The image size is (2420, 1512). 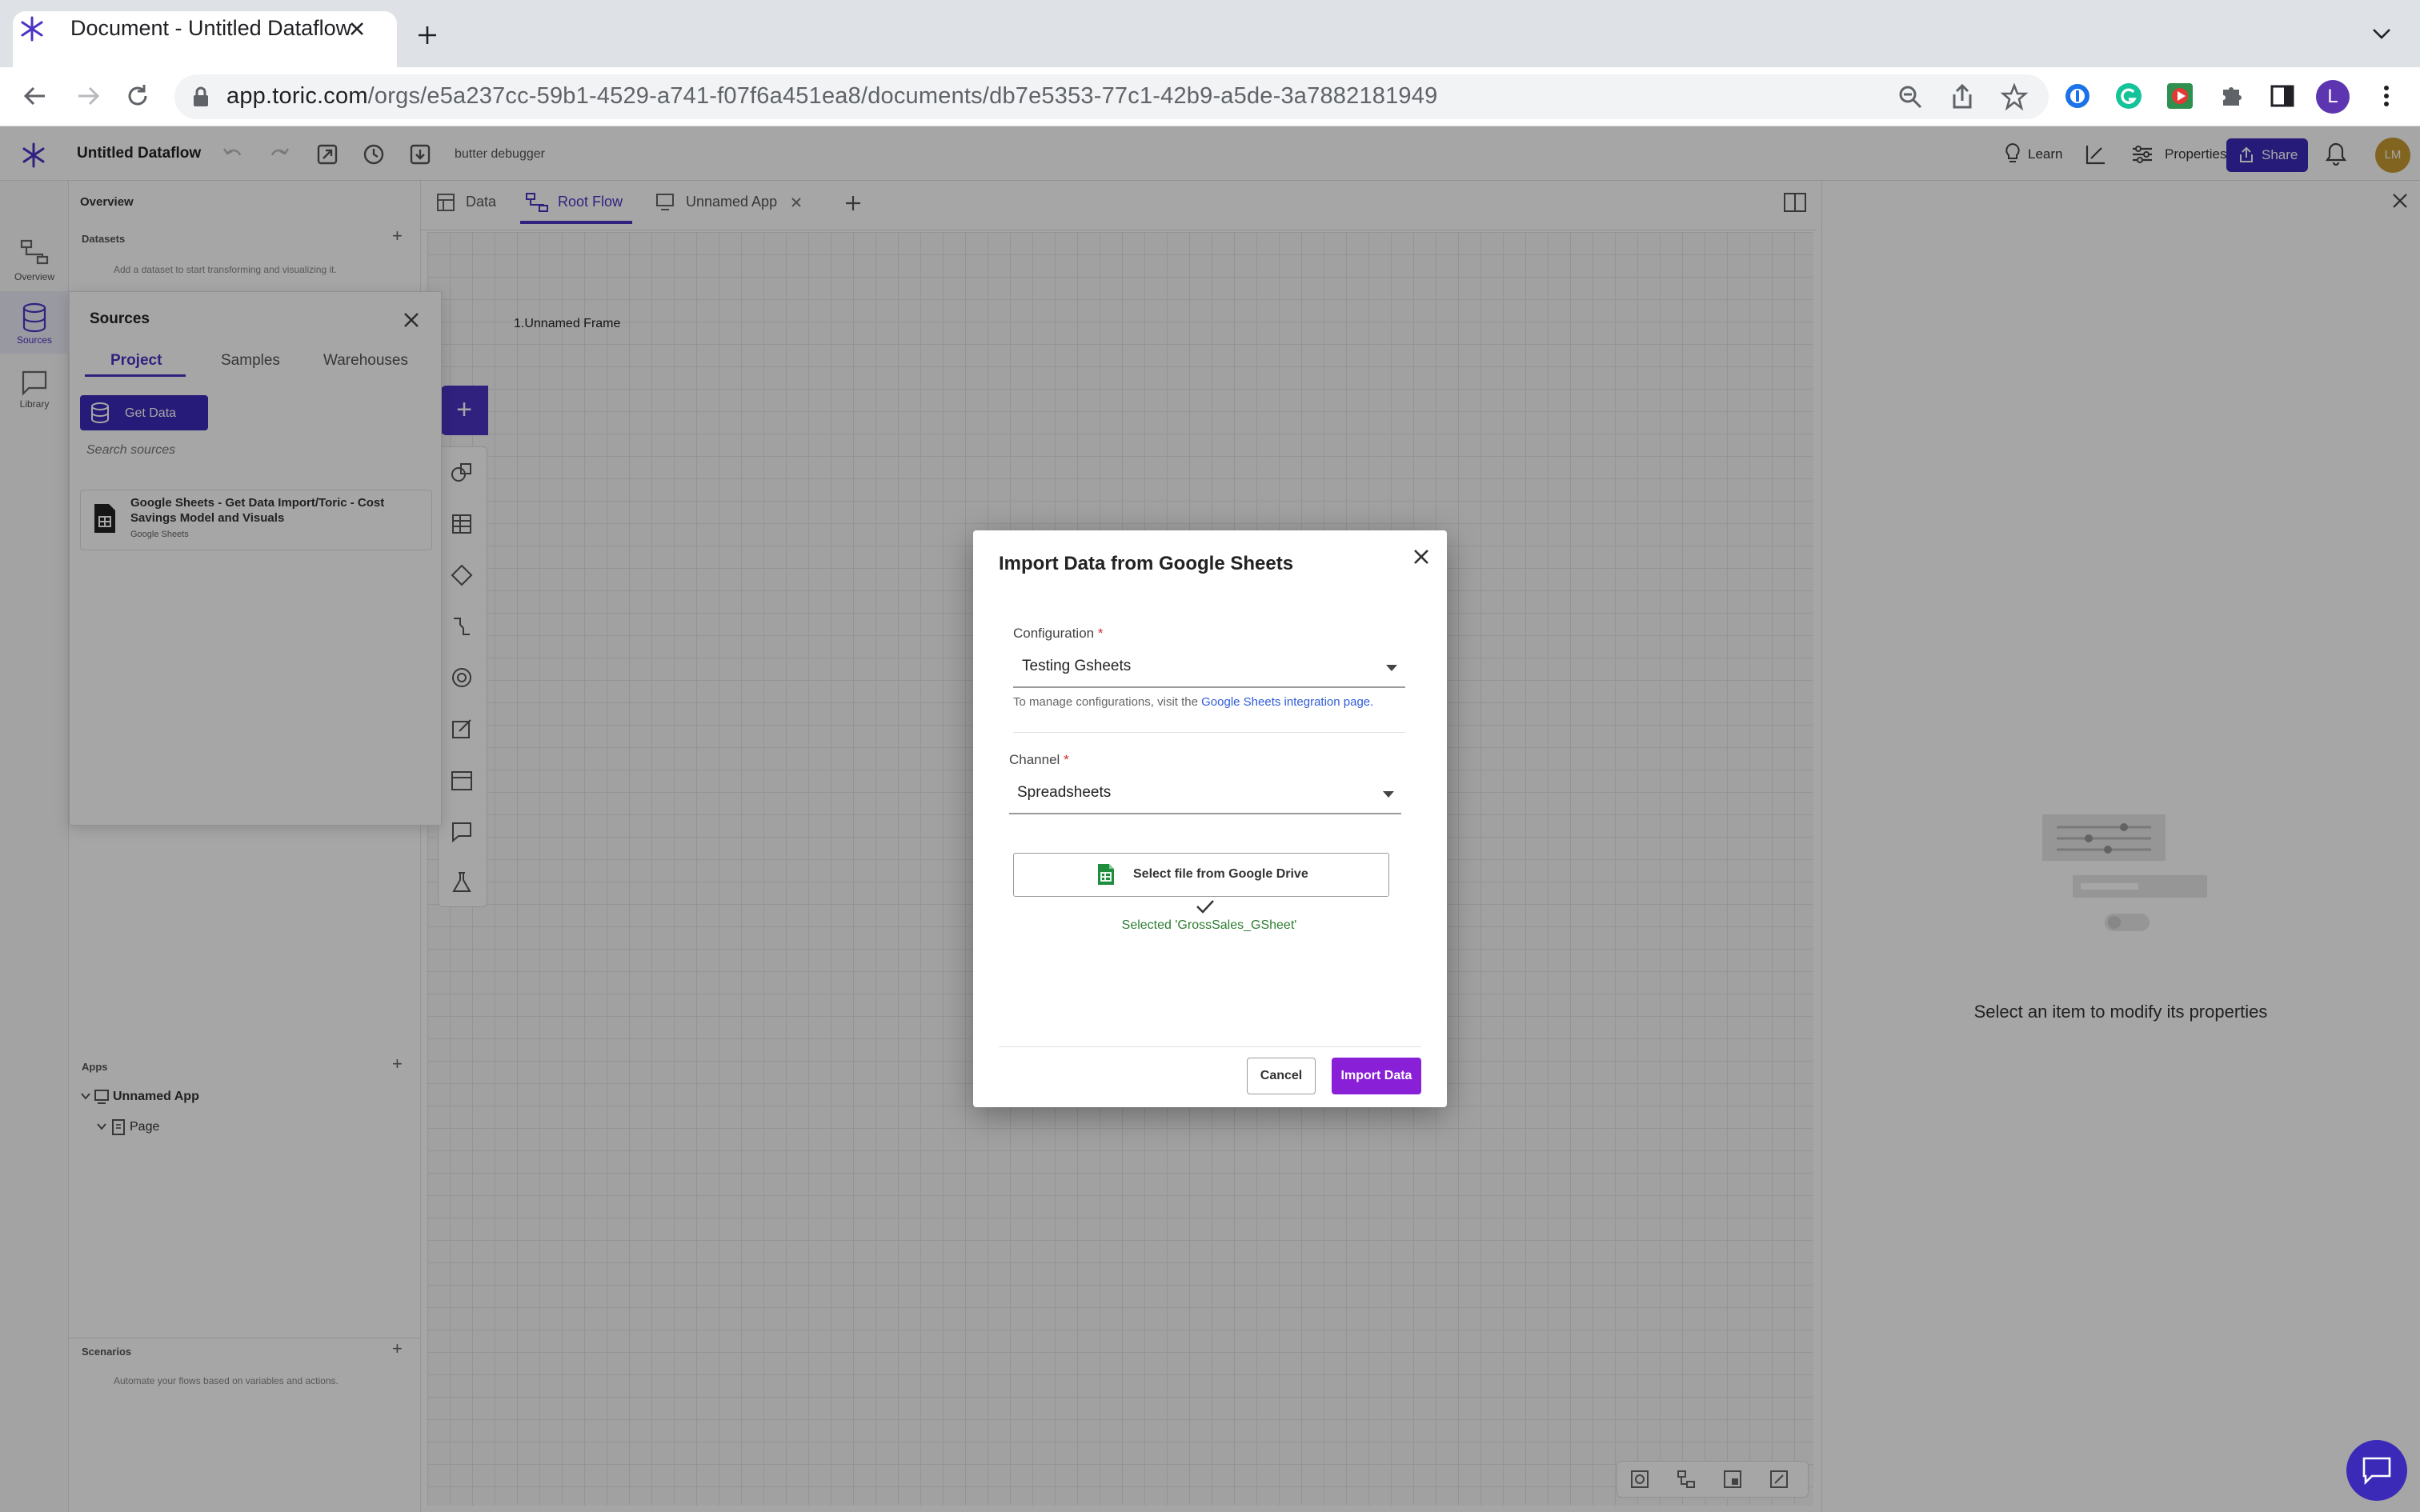 I want to click on checkmark-icon, so click(x=1205, y=906).